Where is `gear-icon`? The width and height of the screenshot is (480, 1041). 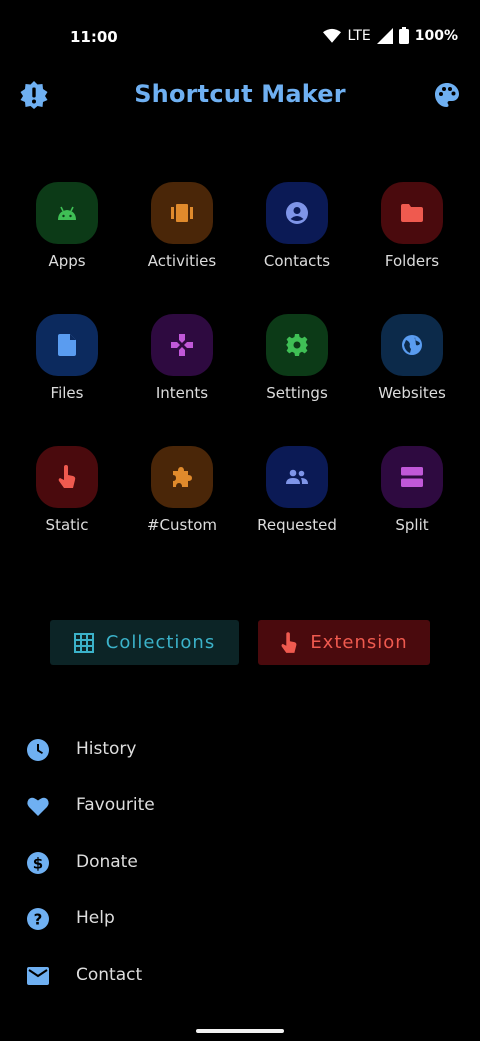
gear-icon is located at coordinates (297, 345).